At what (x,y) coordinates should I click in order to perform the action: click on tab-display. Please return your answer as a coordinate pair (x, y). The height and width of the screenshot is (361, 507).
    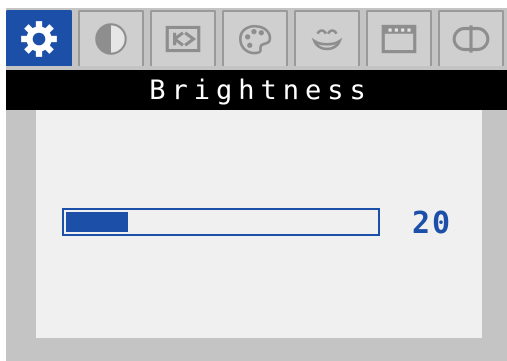
    Looking at the image, I should click on (399, 38).